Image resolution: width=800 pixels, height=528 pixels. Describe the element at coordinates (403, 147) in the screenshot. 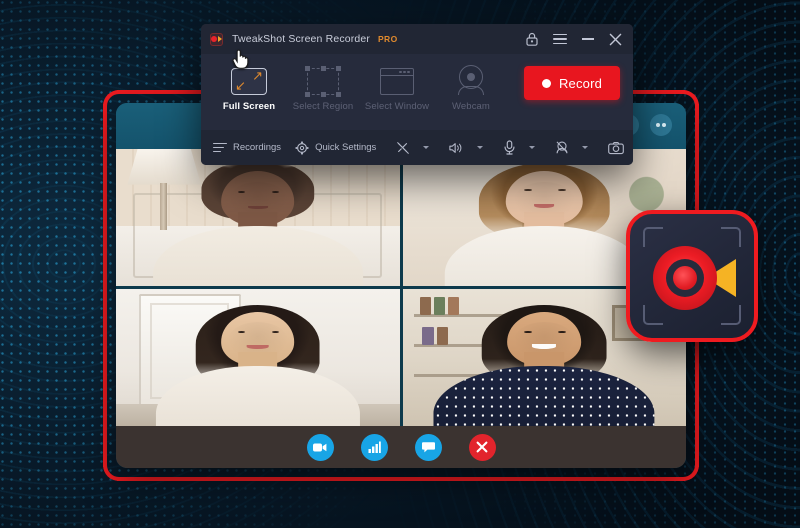

I see `annotation-off-icon` at that location.